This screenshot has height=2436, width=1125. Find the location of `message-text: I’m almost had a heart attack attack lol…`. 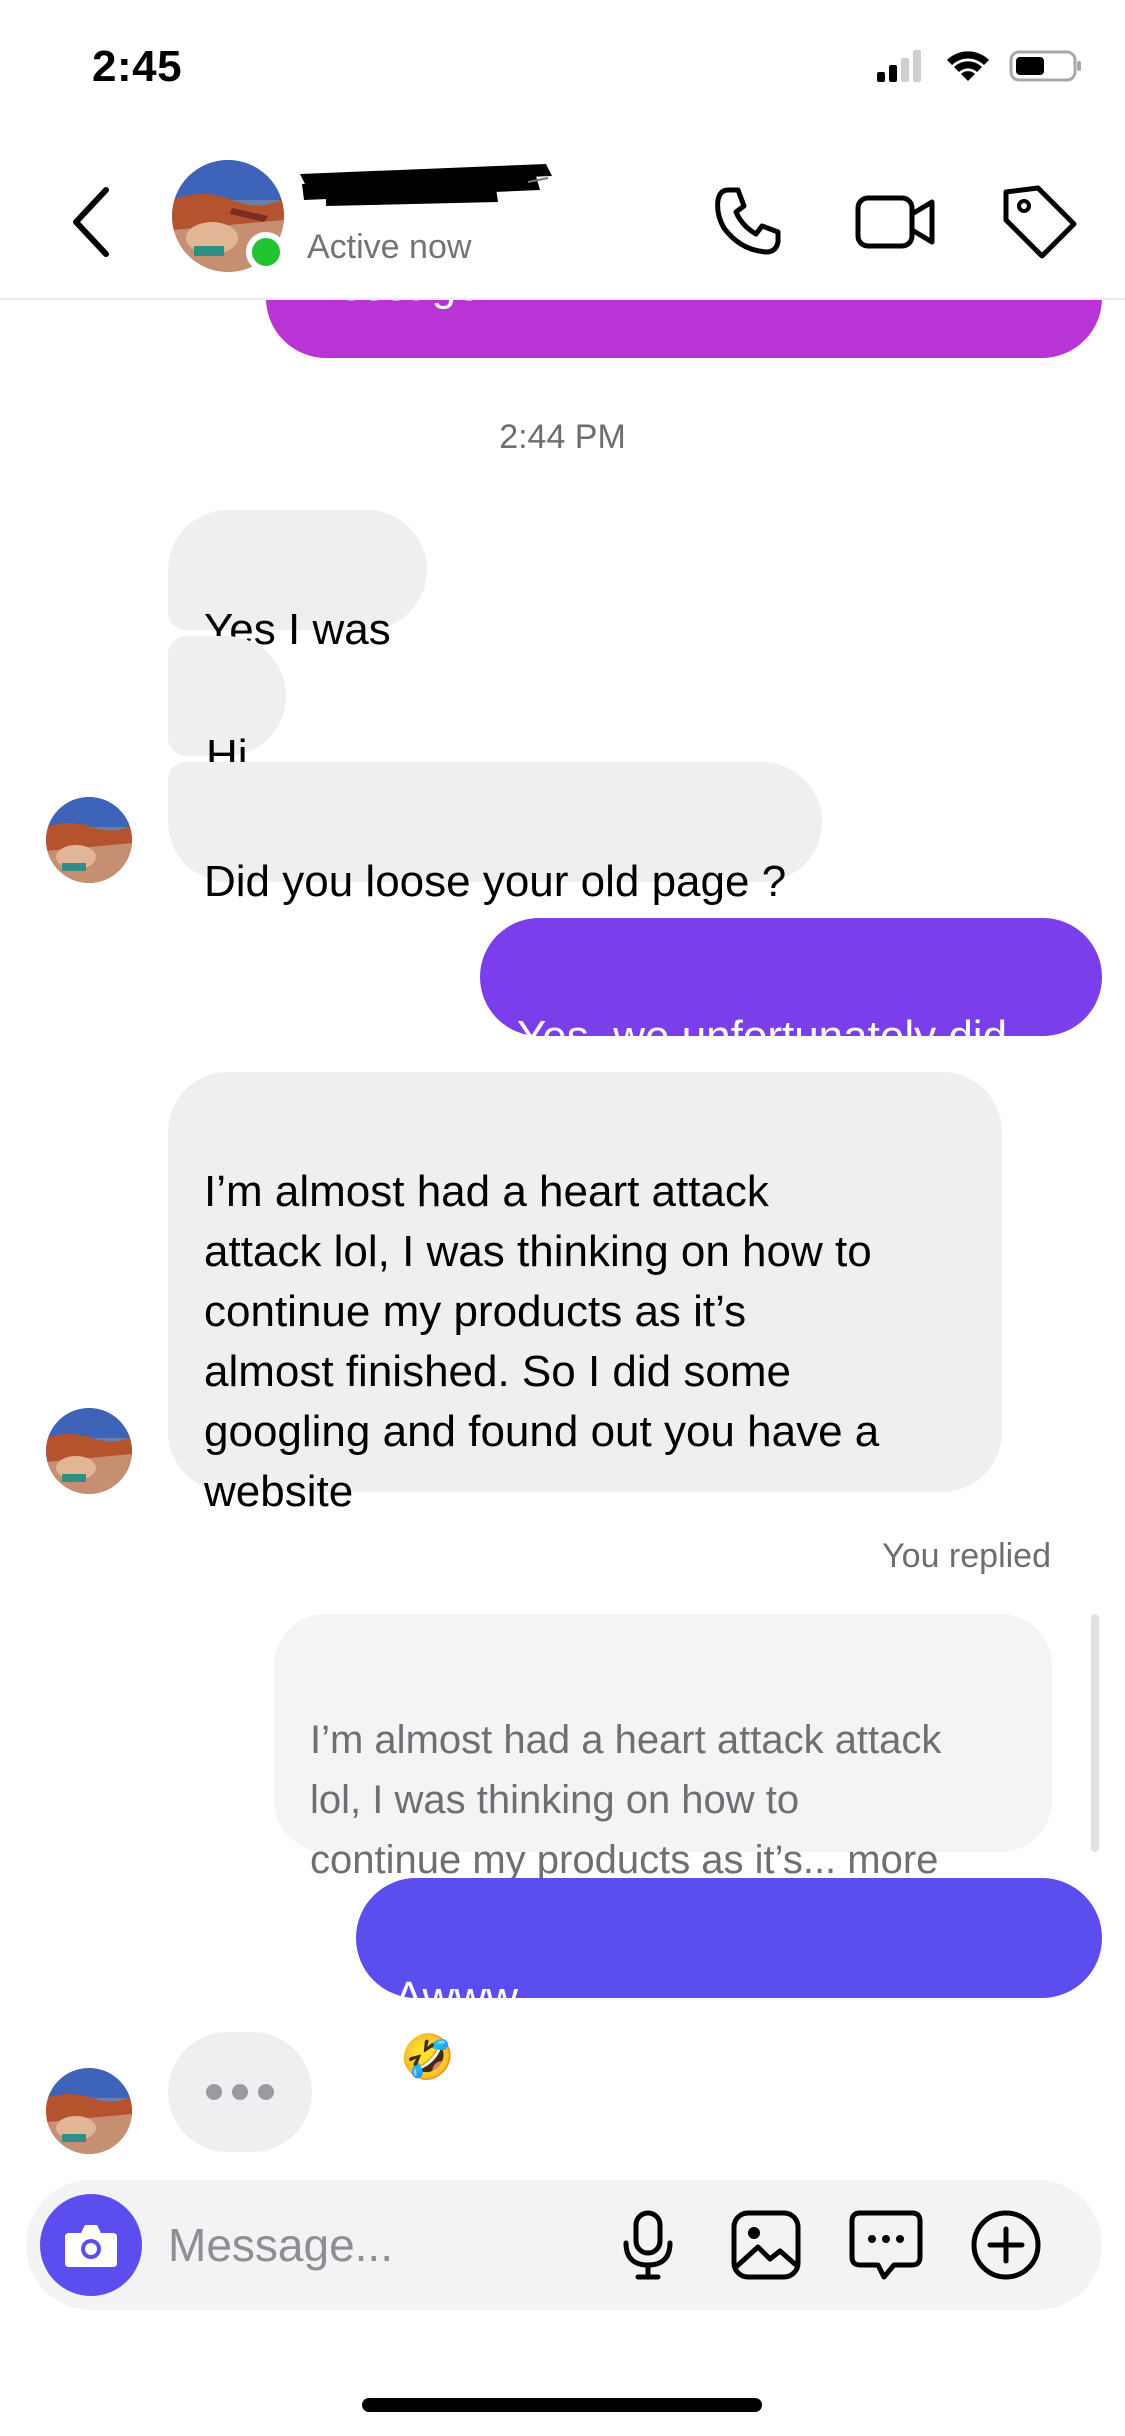

message-text: I’m almost had a heart attack attack lol… is located at coordinates (542, 1341).